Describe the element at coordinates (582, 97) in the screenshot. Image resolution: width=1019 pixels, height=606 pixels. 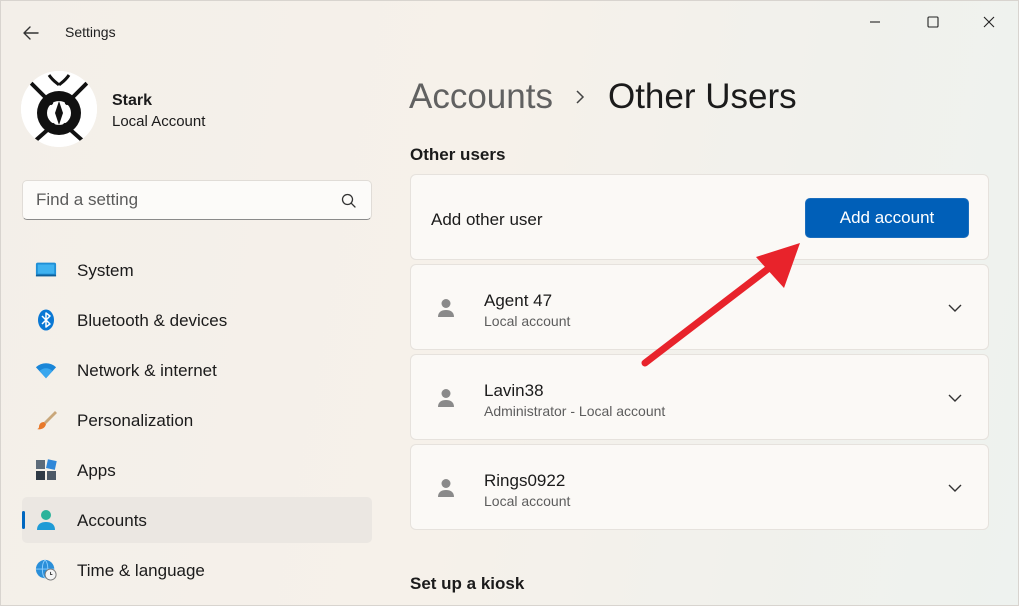
I see `chevron-right-icon` at that location.